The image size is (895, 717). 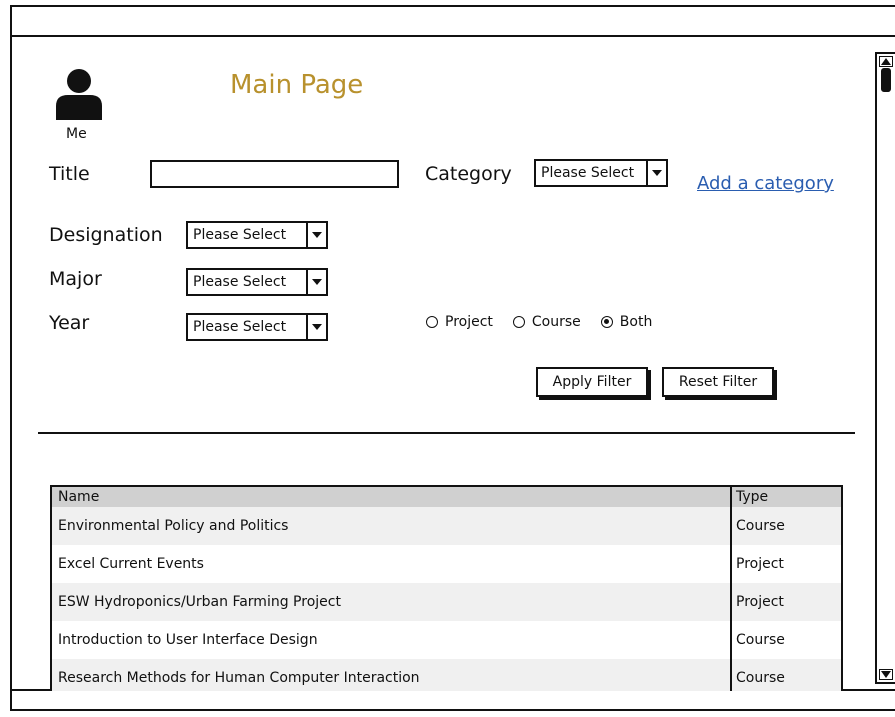 I want to click on vertical-scrollbar, so click(x=885, y=368).